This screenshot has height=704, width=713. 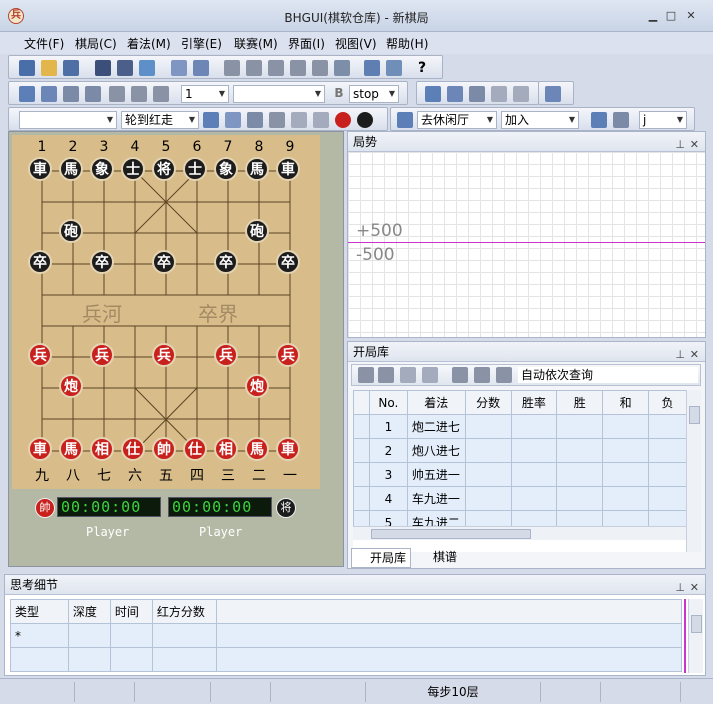 I want to click on disconnect-icon, so click(x=233, y=120).